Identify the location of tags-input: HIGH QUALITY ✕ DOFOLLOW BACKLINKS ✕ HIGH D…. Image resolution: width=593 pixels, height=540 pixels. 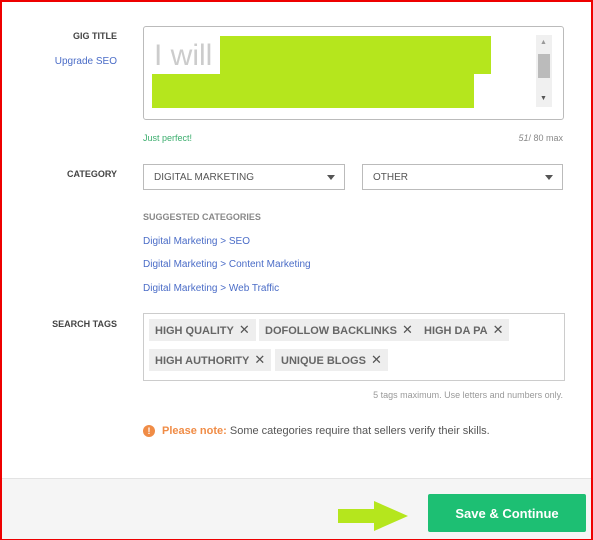
(354, 347).